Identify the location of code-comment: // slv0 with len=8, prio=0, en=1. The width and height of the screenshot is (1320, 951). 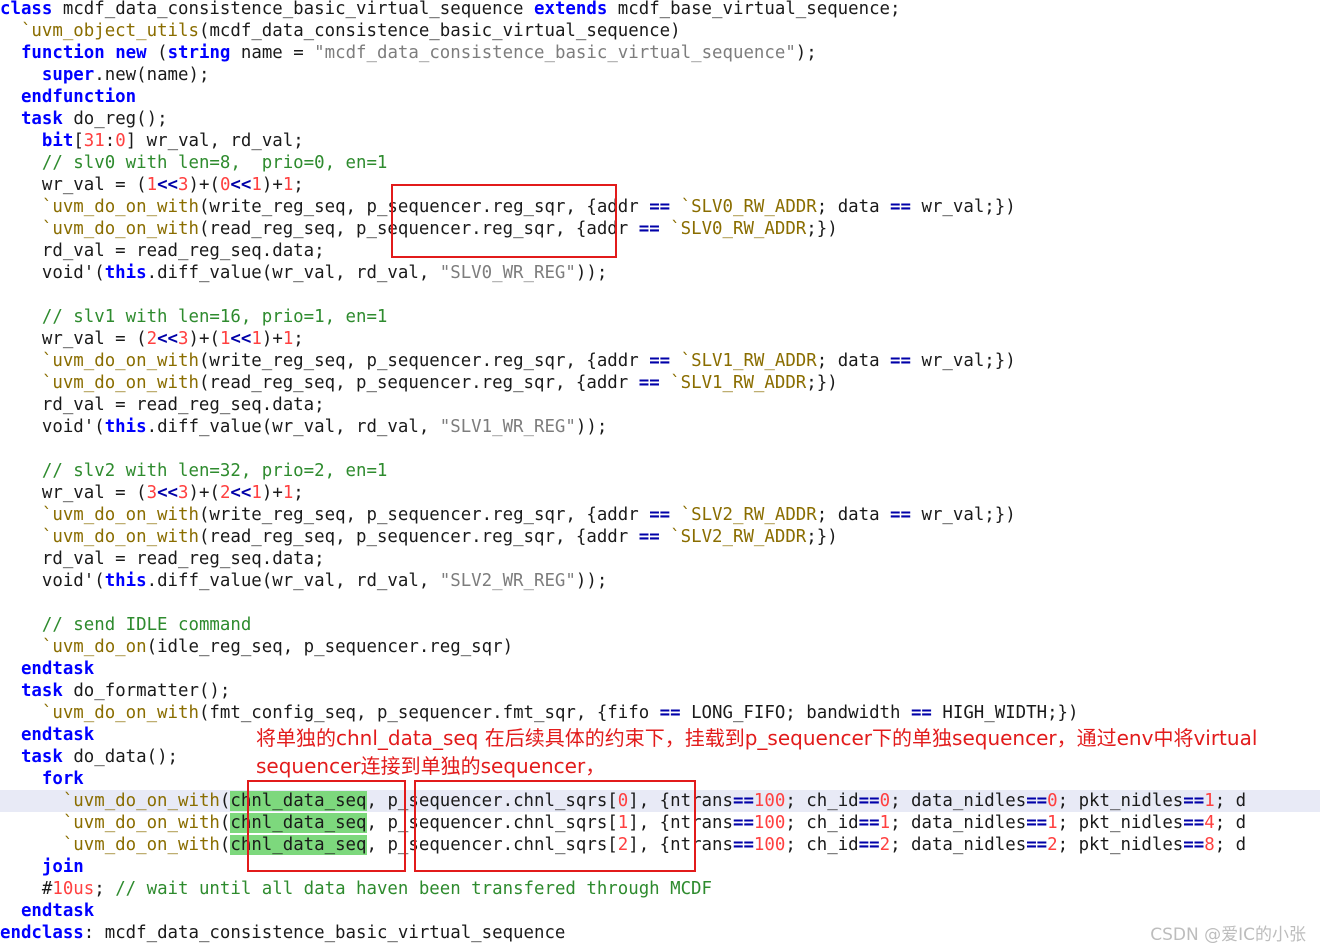
(214, 163).